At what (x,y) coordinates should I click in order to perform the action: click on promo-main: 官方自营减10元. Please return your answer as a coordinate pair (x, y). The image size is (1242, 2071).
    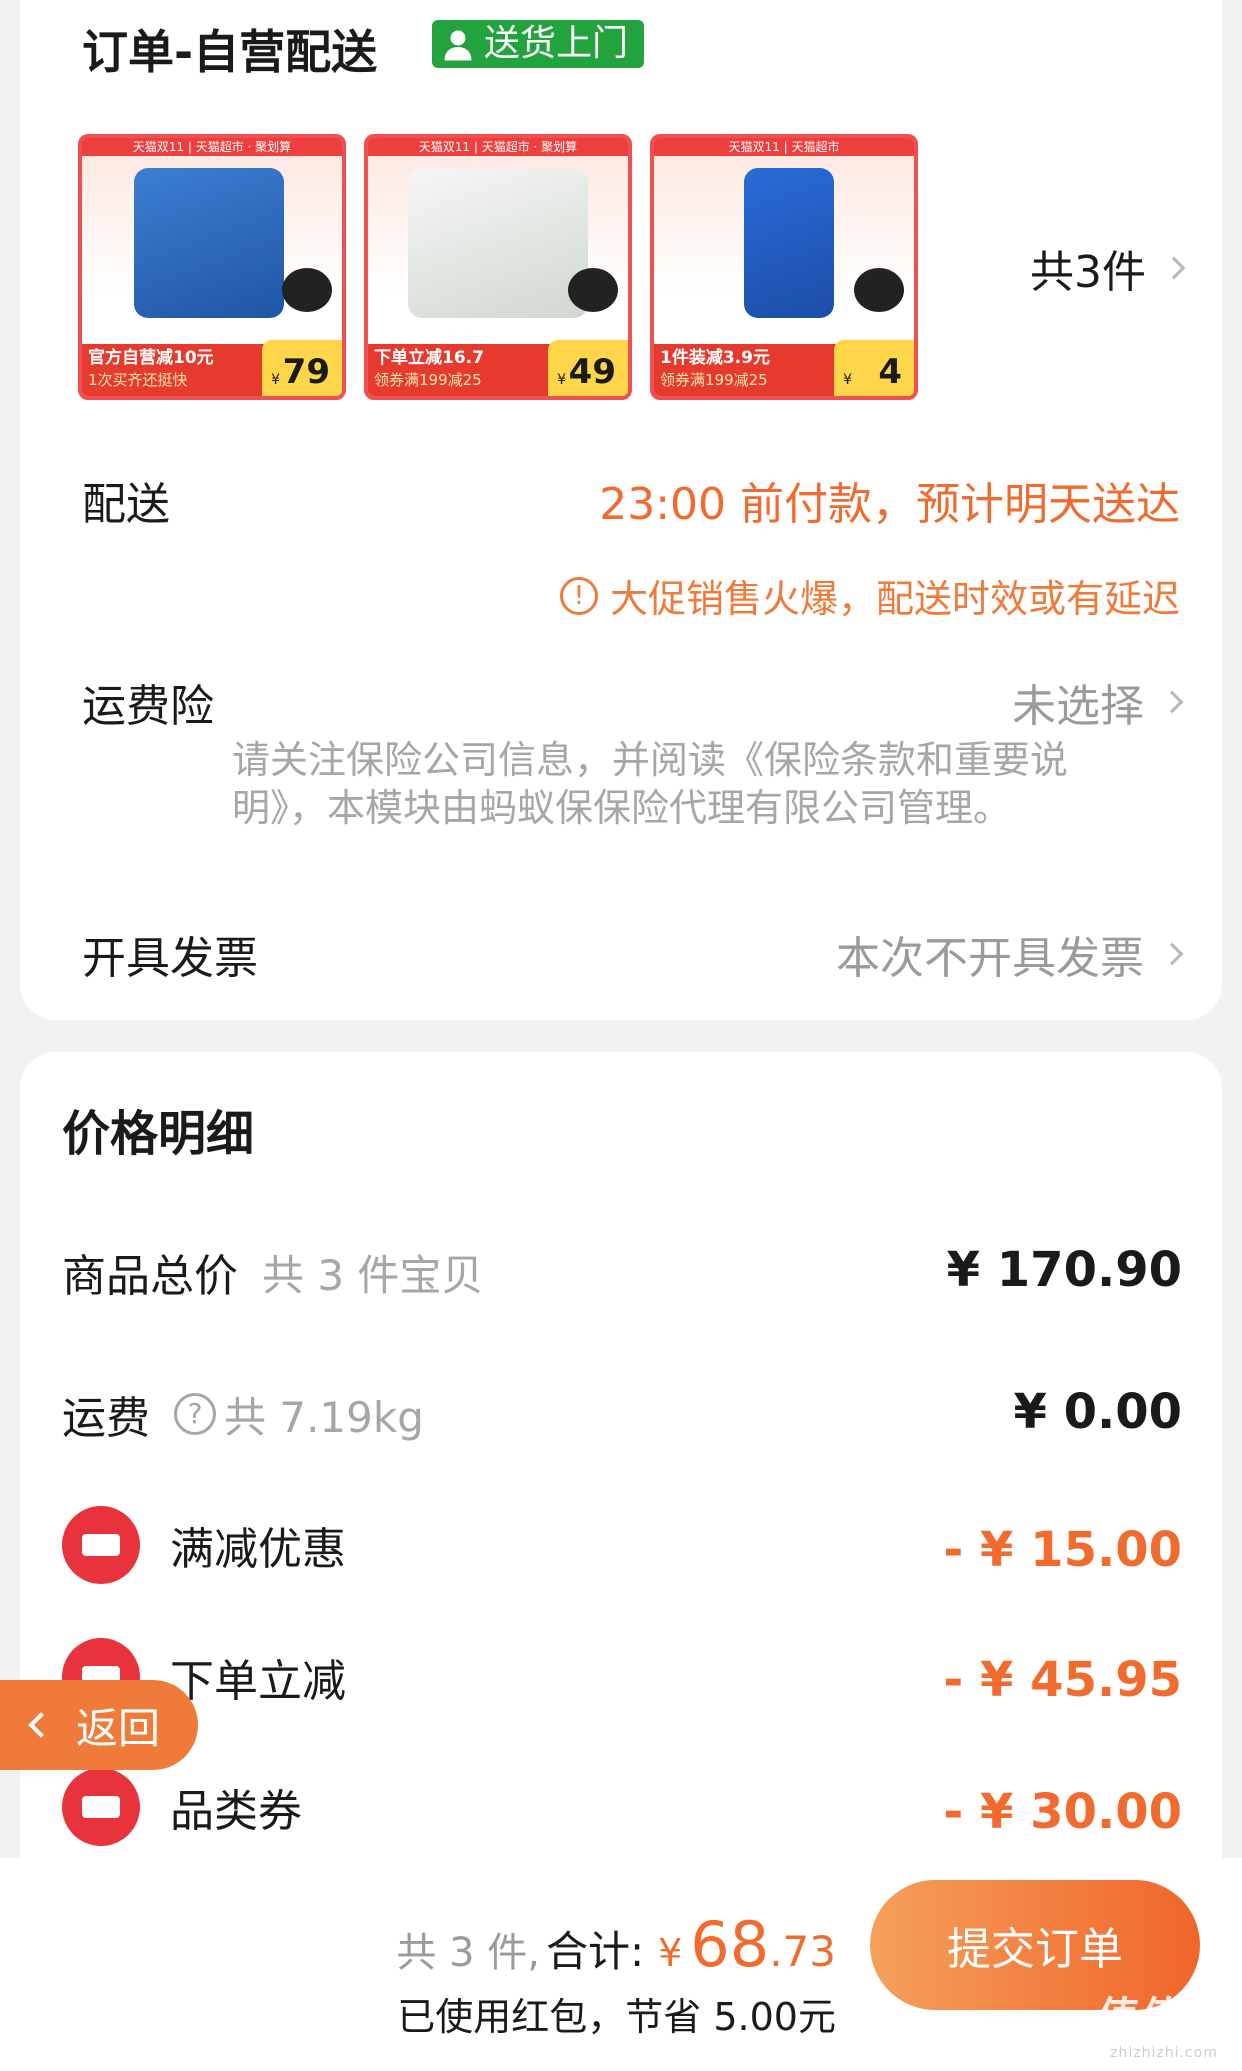
    Looking at the image, I should click on (151, 358).